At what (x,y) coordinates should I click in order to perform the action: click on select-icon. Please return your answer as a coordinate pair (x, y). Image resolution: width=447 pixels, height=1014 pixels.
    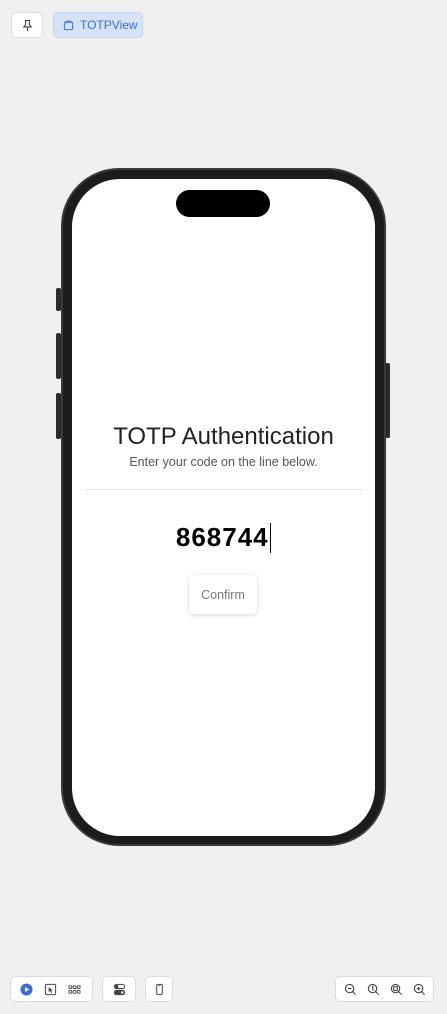
    Looking at the image, I should click on (50, 989).